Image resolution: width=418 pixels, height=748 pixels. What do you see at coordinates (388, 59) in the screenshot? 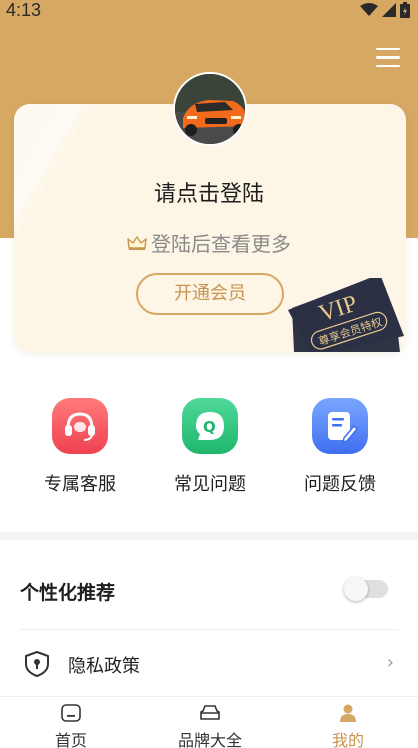
I see `menu-icon` at bounding box center [388, 59].